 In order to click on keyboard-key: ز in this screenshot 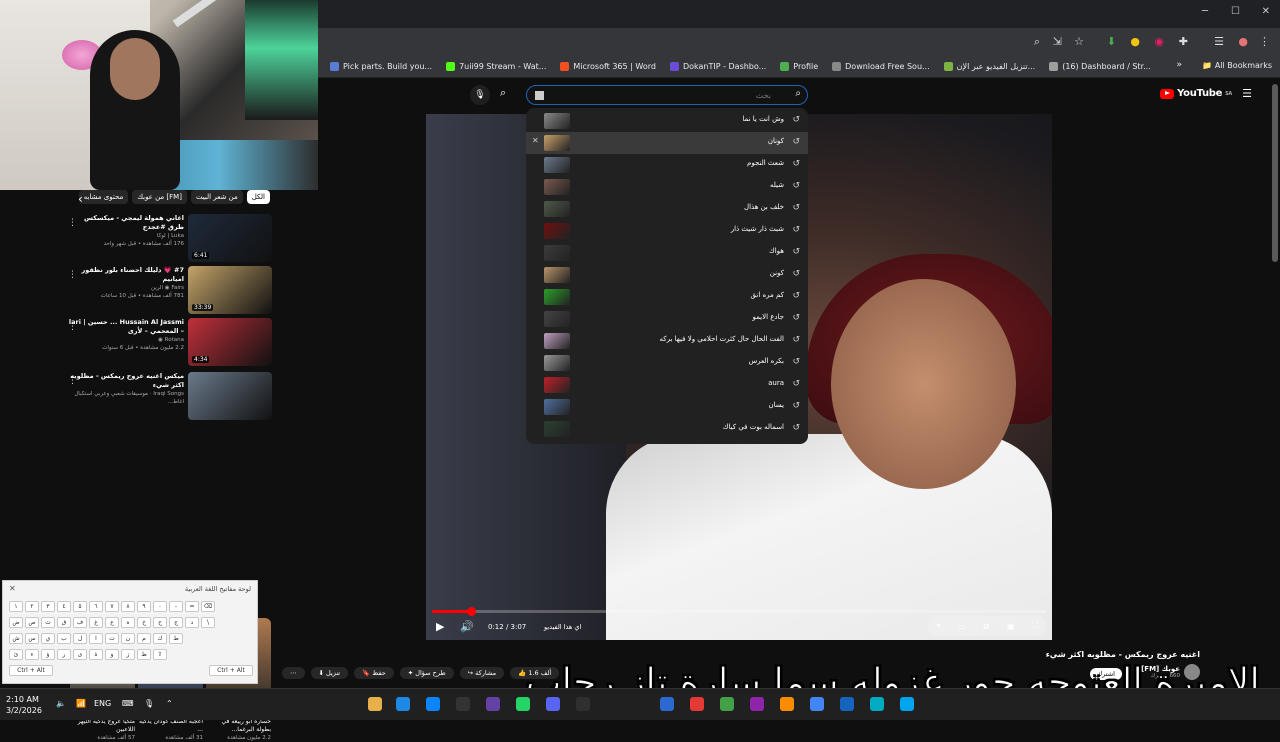, I will do `click(128, 654)`.